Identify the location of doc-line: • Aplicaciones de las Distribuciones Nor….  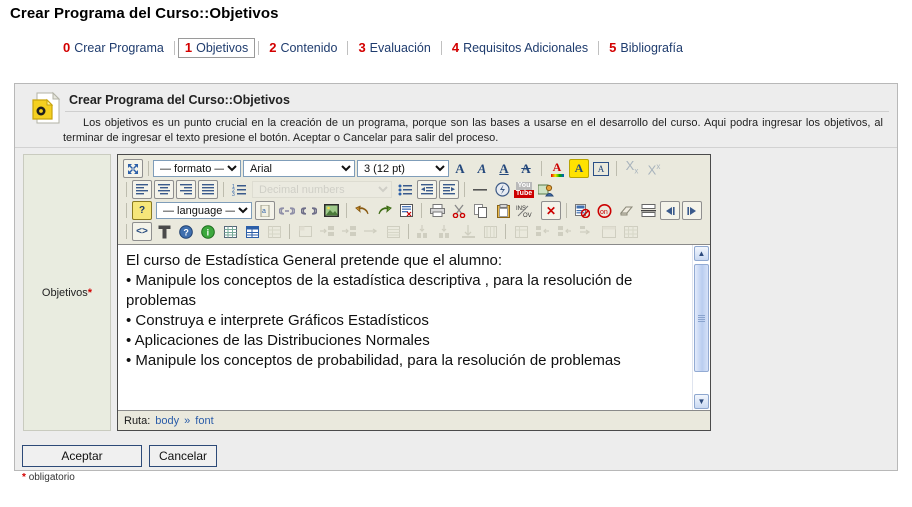
(278, 340).